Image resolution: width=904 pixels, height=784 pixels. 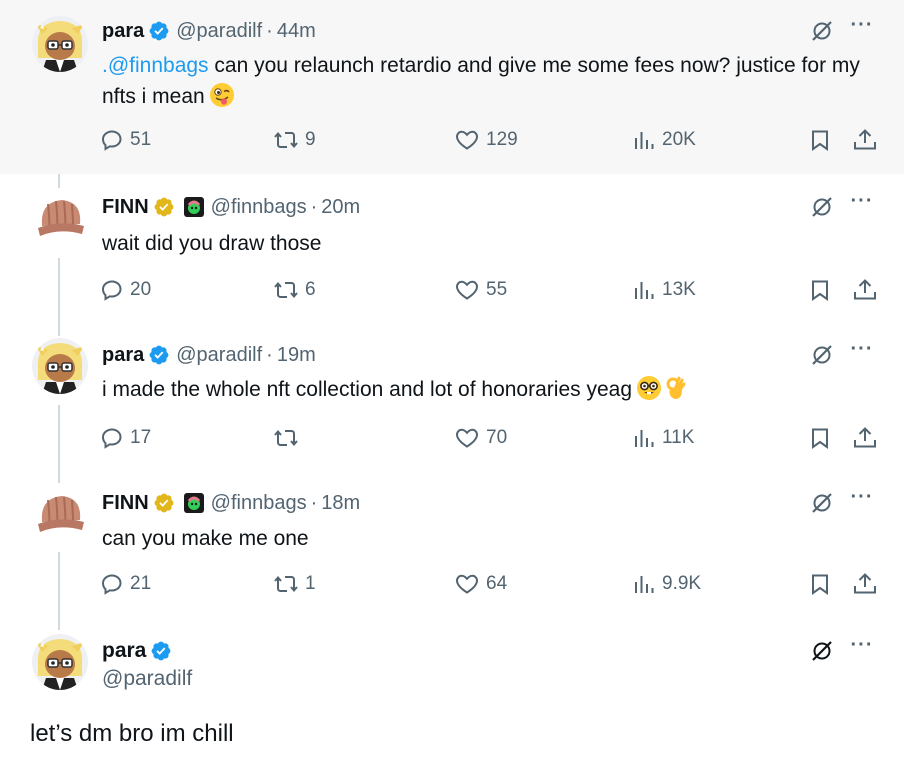 I want to click on views-count: 9.9K, so click(x=682, y=583).